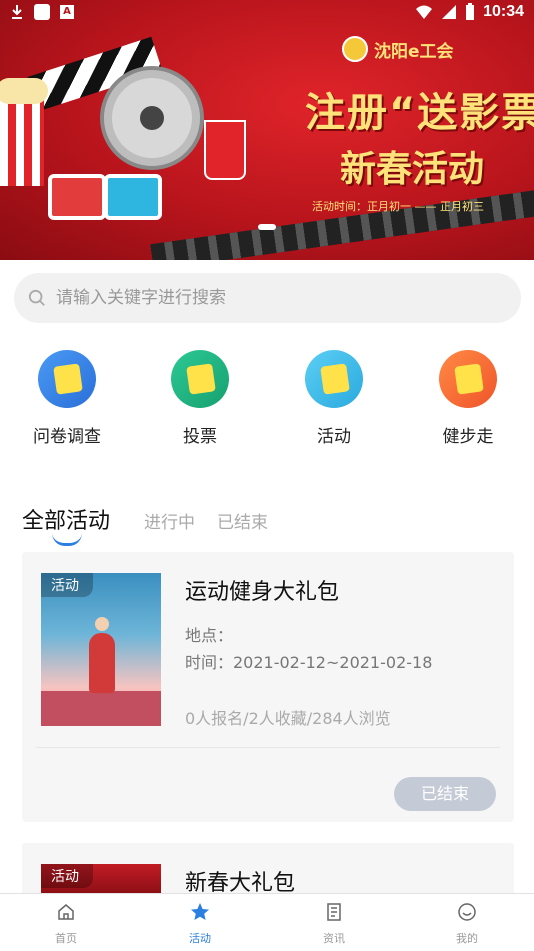 This screenshot has width=534, height=951. What do you see at coordinates (334, 912) in the screenshot?
I see `news-icon` at bounding box center [334, 912].